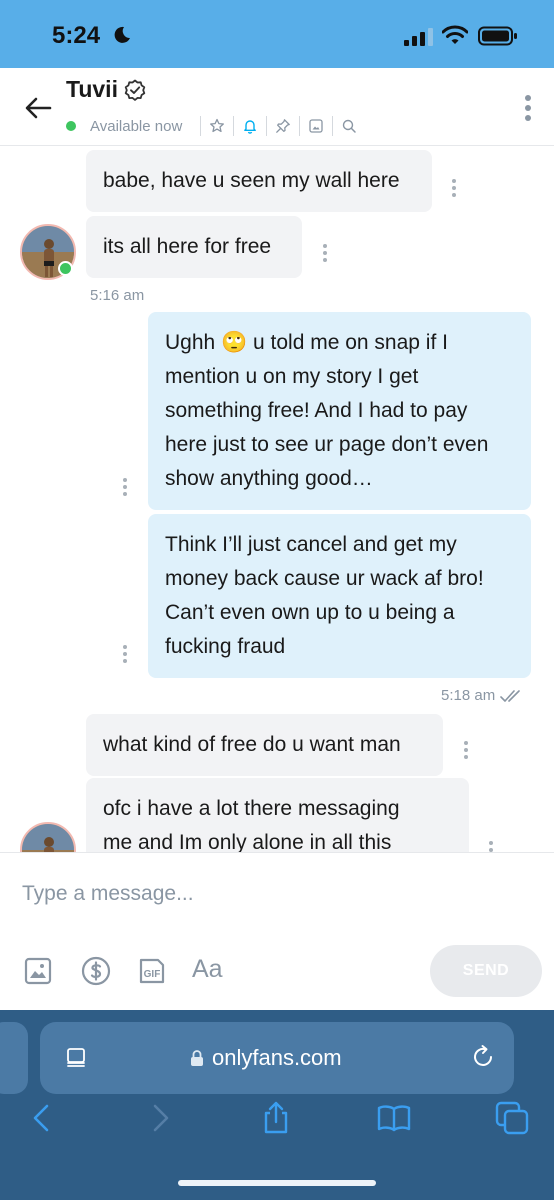  I want to click on text-format-button: Aa, so click(207, 969).